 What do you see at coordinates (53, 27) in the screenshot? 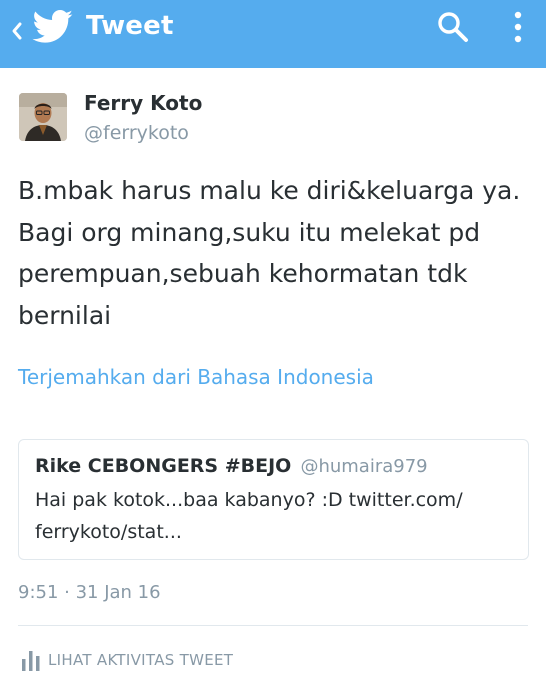
I see `twitter-bird-icon` at bounding box center [53, 27].